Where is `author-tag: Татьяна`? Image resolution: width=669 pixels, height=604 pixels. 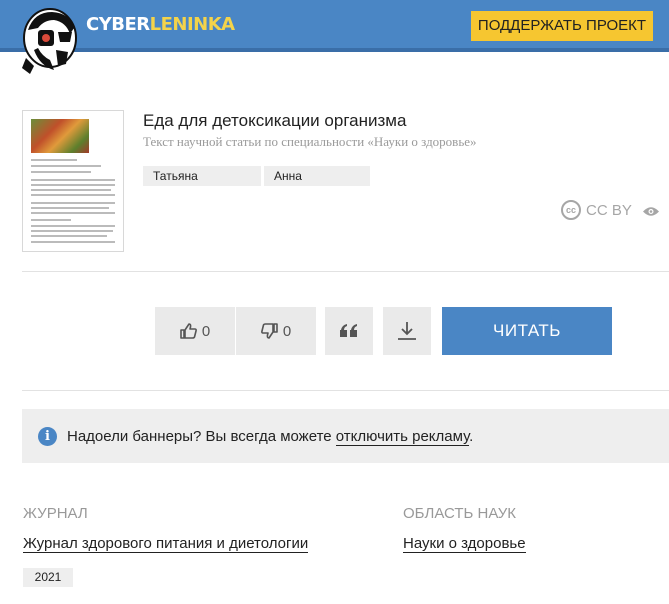 author-tag: Татьяна is located at coordinates (202, 176).